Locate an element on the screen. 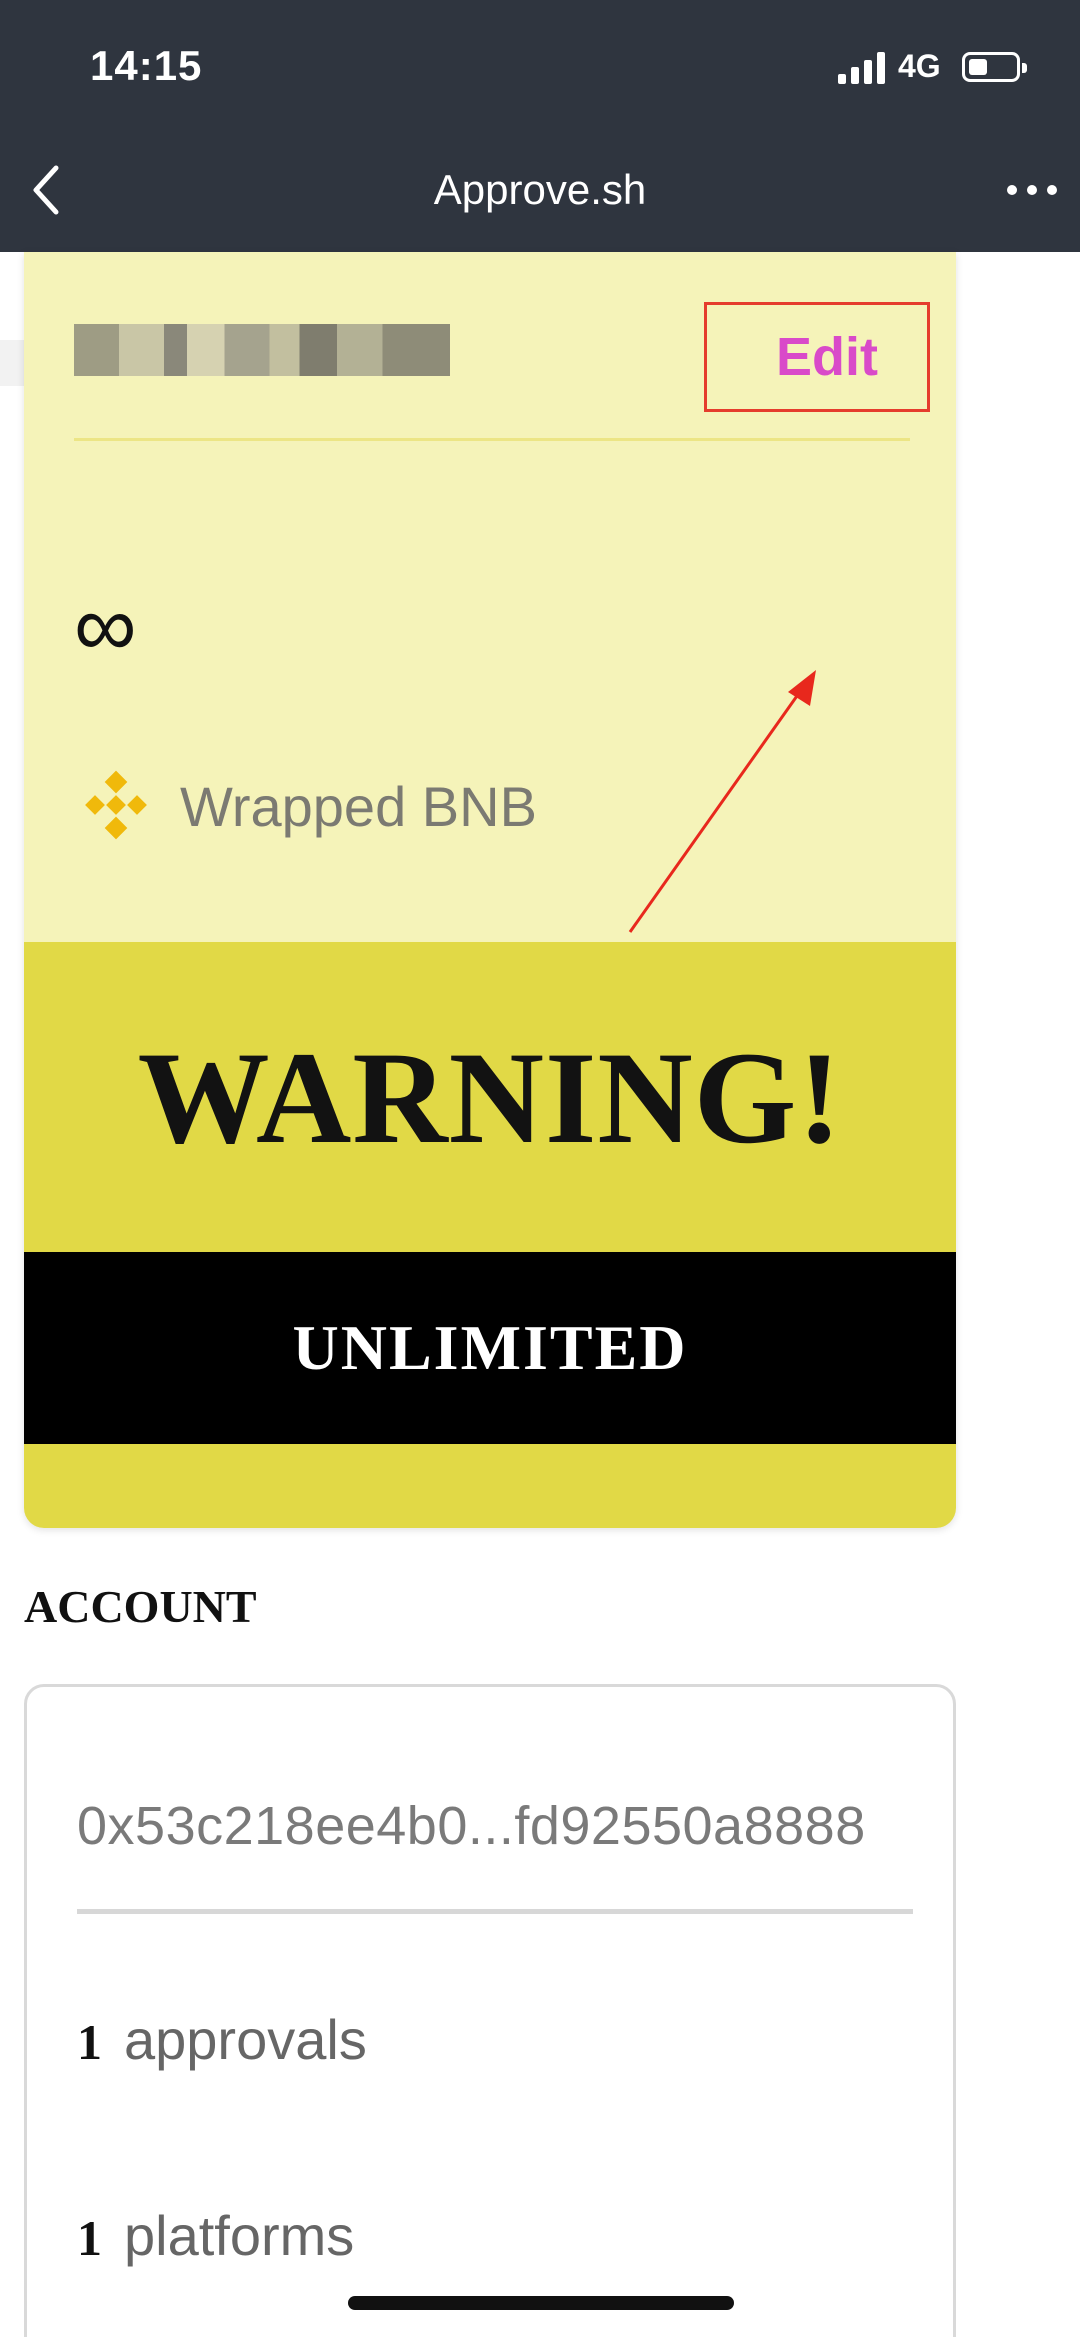 The height and width of the screenshot is (2337, 1080). side-tab-edge is located at coordinates (12, 363).